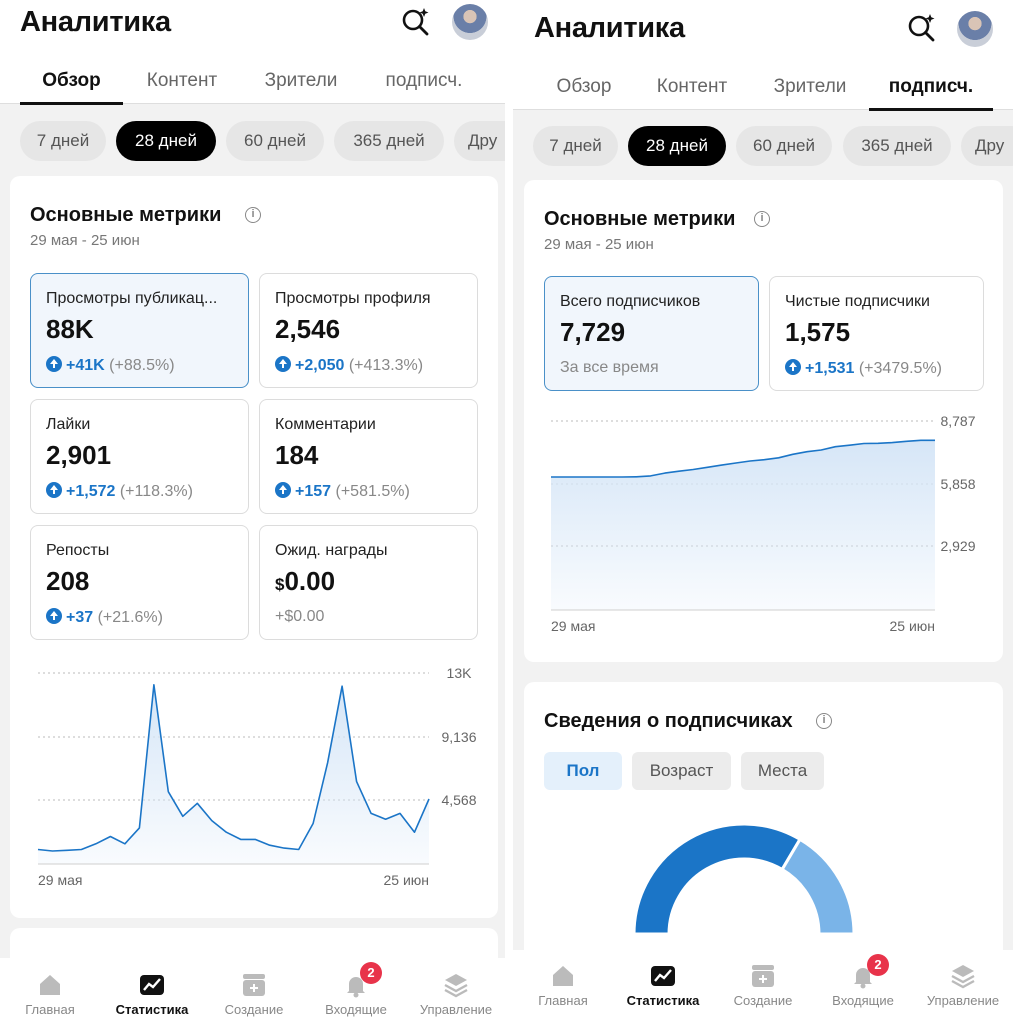 The width and height of the screenshot is (1013, 1024). I want to click on metric-value: 2,546, so click(308, 329).